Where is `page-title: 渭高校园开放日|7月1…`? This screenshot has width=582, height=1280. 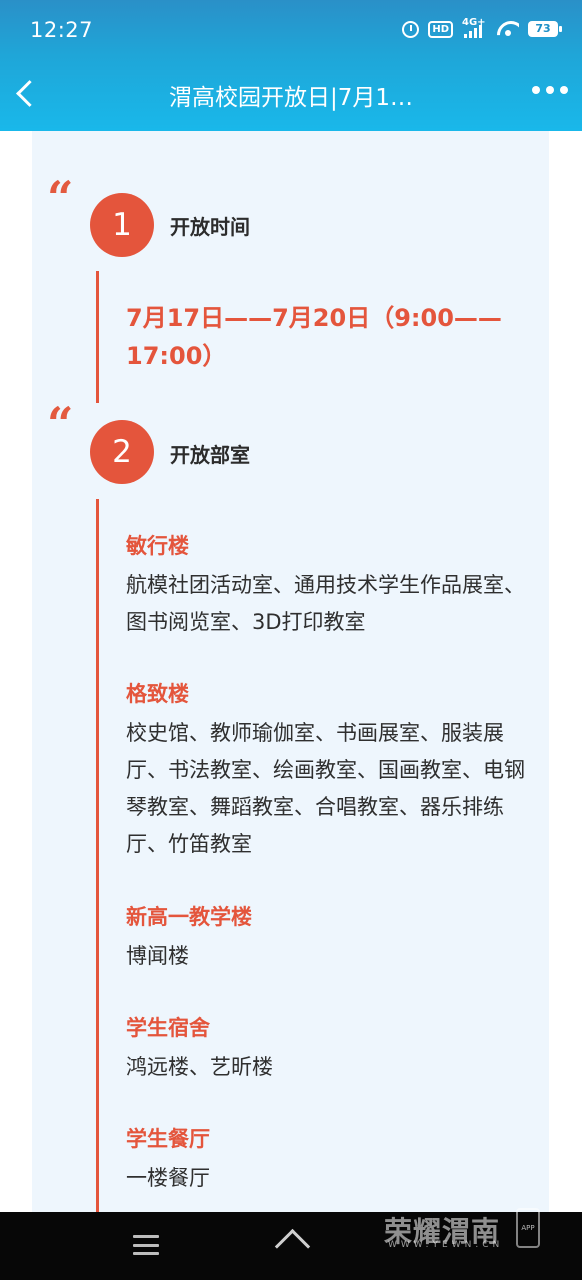
page-title: 渭高校园开放日|7月1… is located at coordinates (290, 98).